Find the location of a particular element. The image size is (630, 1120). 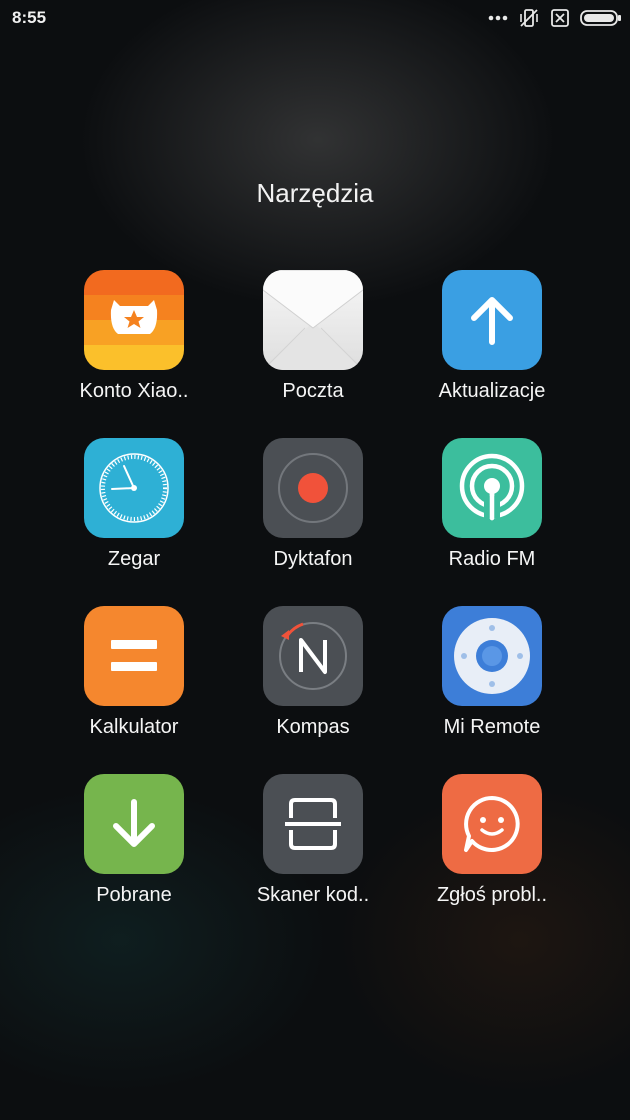

app-label: Kalkulator is located at coordinates (134, 727).